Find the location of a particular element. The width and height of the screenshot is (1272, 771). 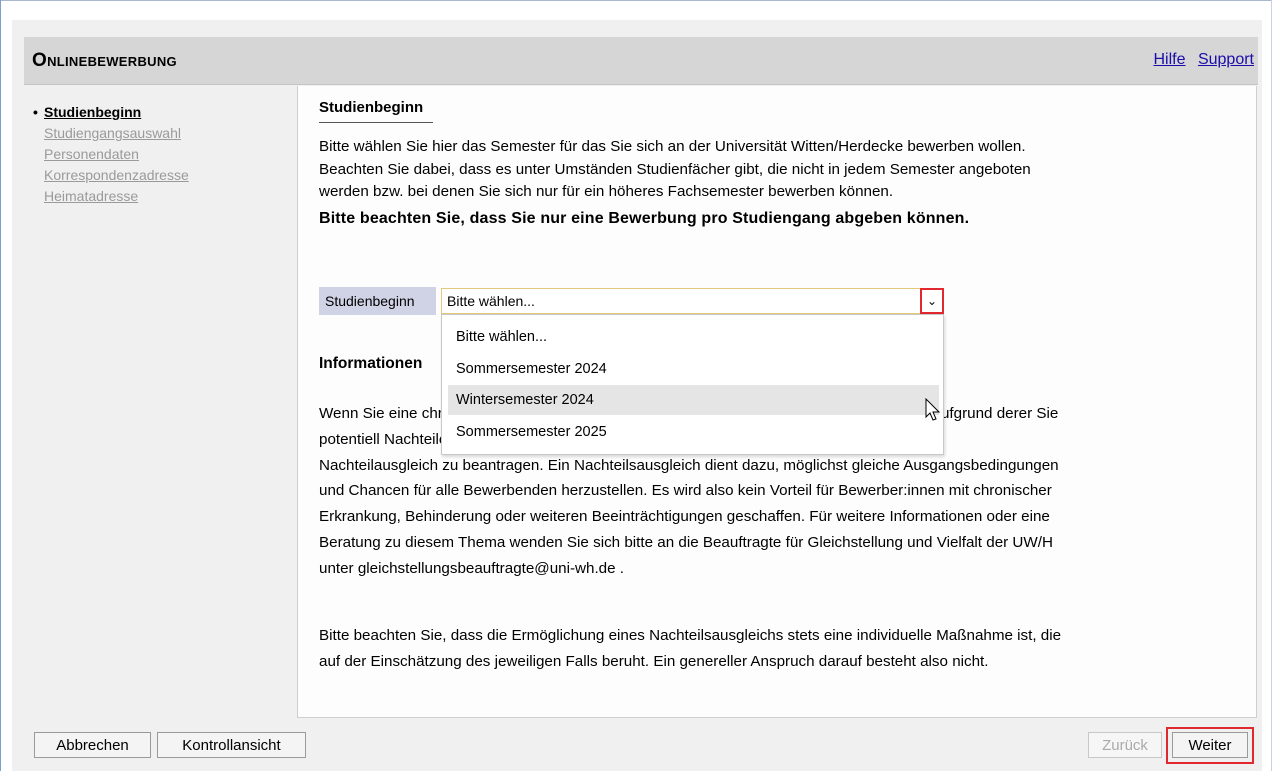

window-frame-top is located at coordinates (636, 0).